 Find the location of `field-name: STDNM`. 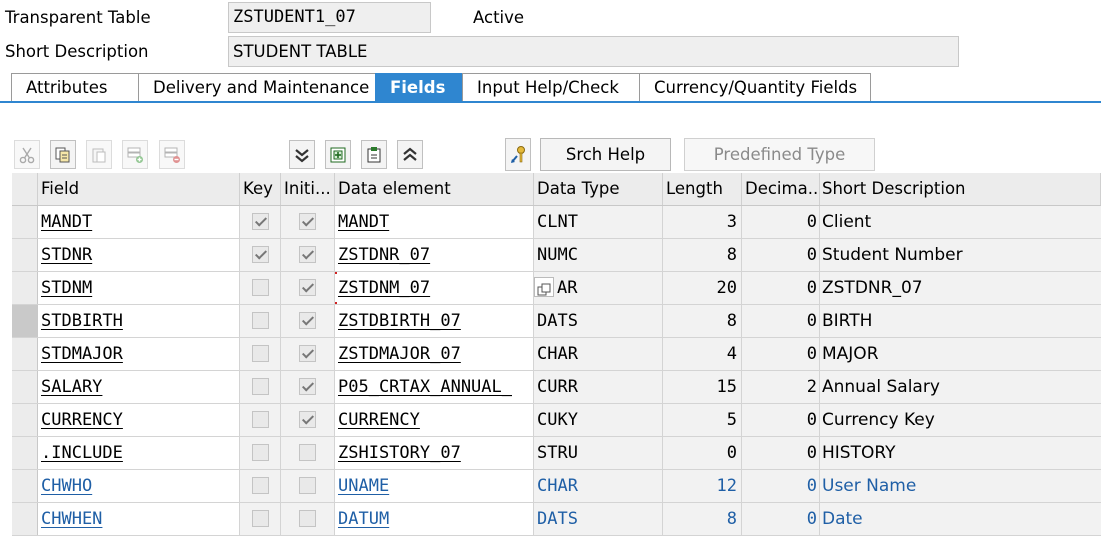

field-name: STDNM is located at coordinates (66, 288).